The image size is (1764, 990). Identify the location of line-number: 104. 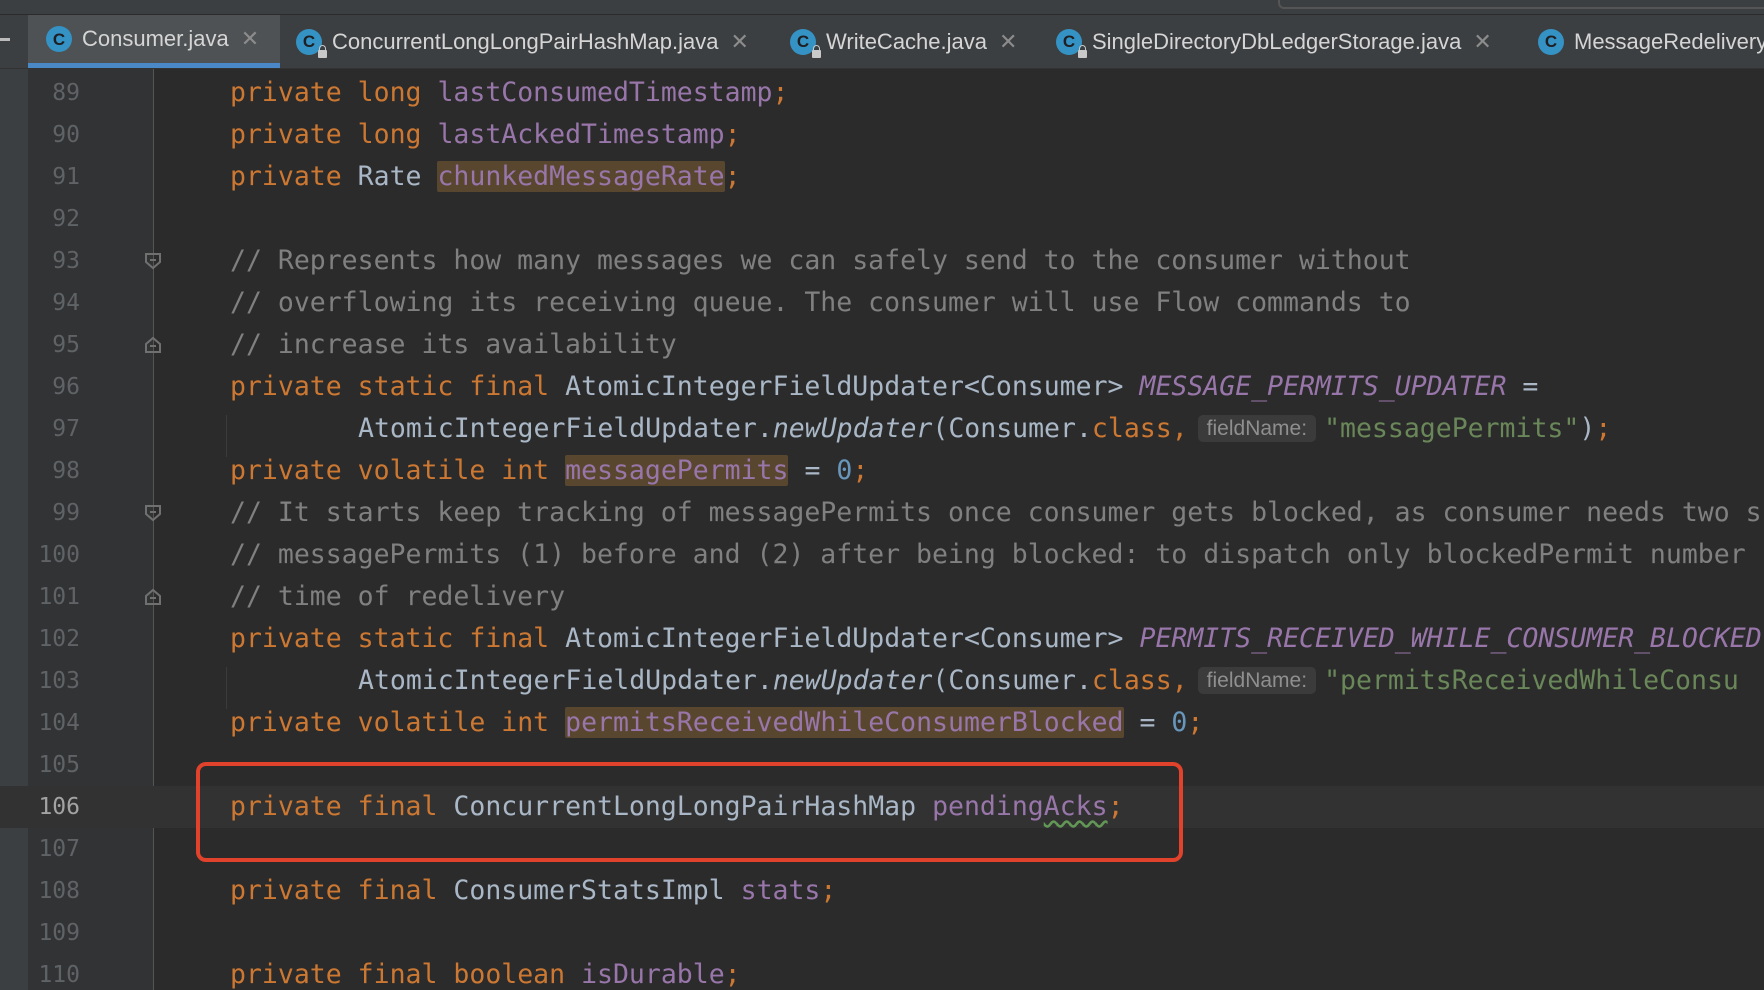
(59, 723).